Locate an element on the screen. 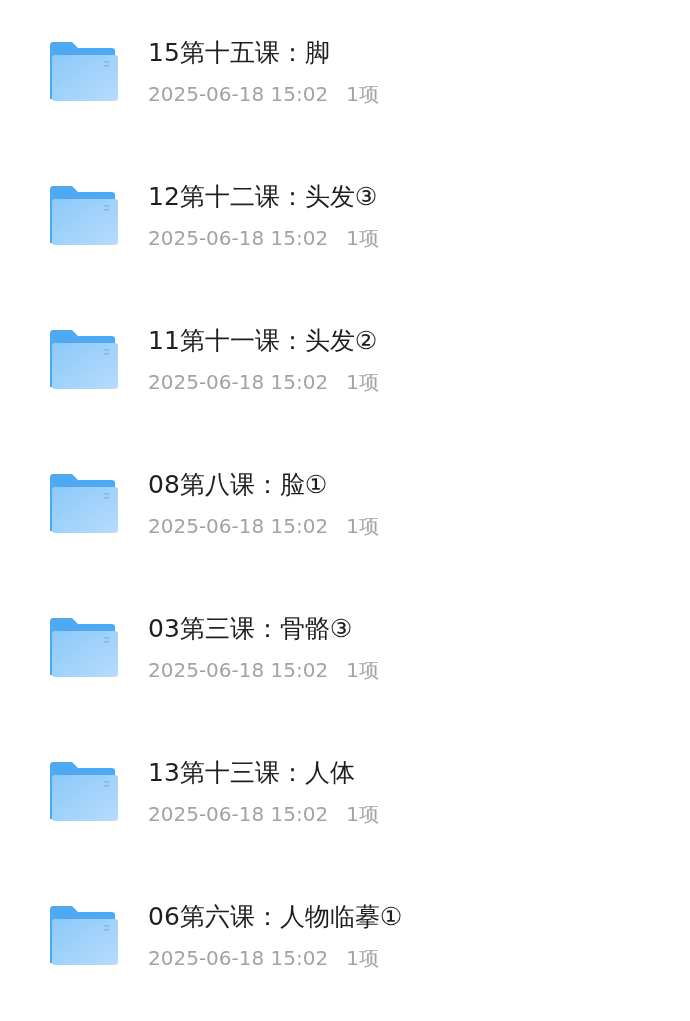 The width and height of the screenshot is (690, 1021). folder-name: 12第十二课：头发③ is located at coordinates (263, 197).